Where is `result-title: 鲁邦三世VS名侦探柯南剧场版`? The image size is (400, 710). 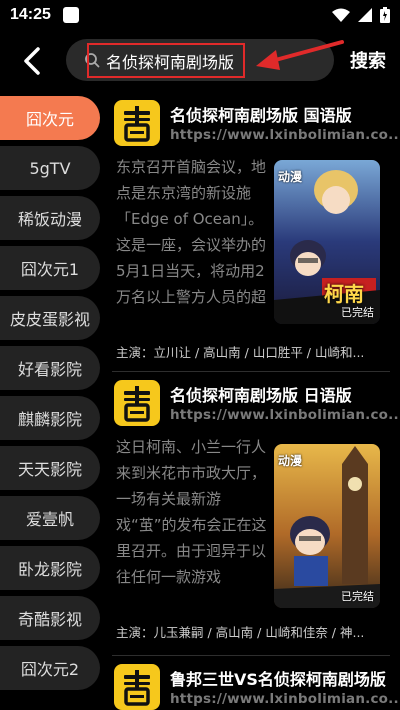 result-title: 鲁邦三世VS名侦探柯南剧场版 is located at coordinates (278, 678).